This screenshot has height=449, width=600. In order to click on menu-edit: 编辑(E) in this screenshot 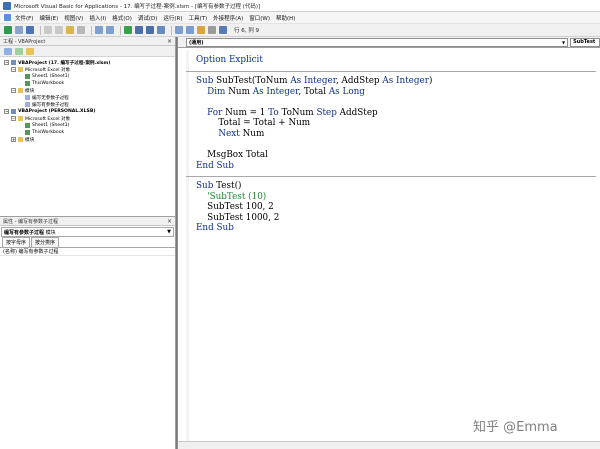, I will do `click(51, 18)`.